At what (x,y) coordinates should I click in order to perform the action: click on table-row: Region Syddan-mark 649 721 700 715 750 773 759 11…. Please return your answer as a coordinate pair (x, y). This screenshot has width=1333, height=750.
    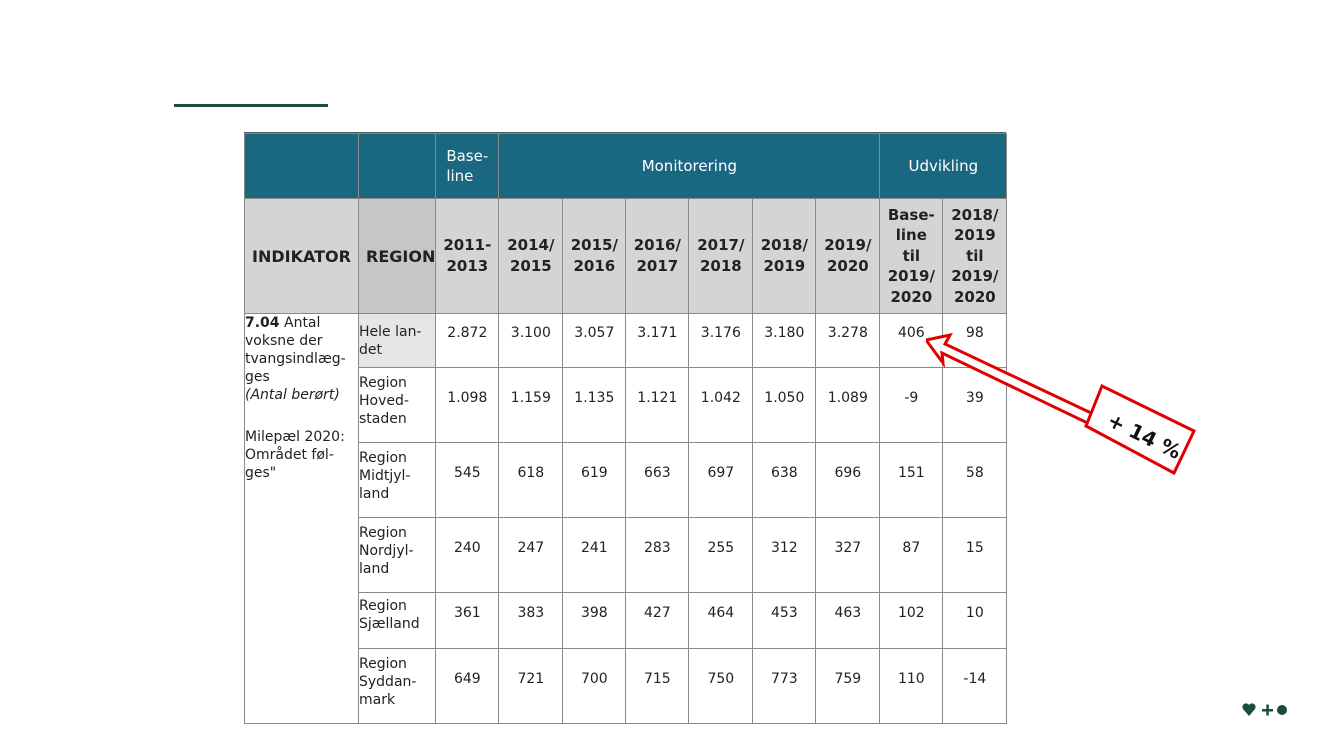
    Looking at the image, I should click on (626, 686).